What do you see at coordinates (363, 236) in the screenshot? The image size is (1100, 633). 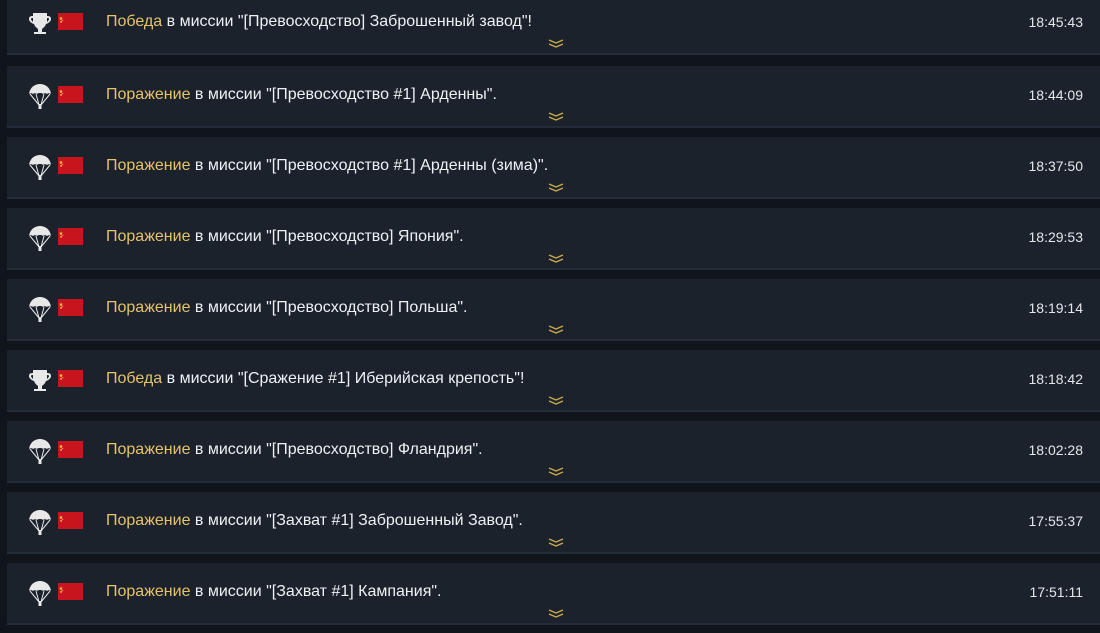 I see `mission-name: "[Превосходство] Япония"` at bounding box center [363, 236].